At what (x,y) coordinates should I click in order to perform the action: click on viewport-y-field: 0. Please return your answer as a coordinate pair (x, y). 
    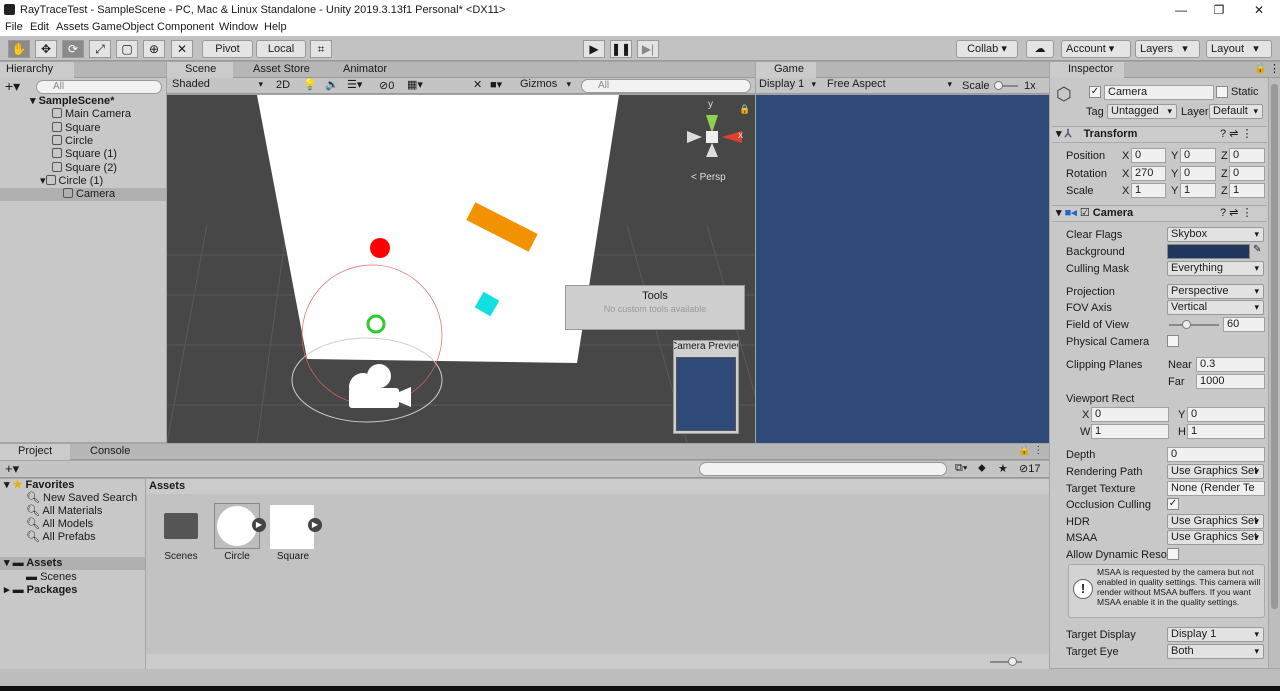
    Looking at the image, I should click on (1226, 414).